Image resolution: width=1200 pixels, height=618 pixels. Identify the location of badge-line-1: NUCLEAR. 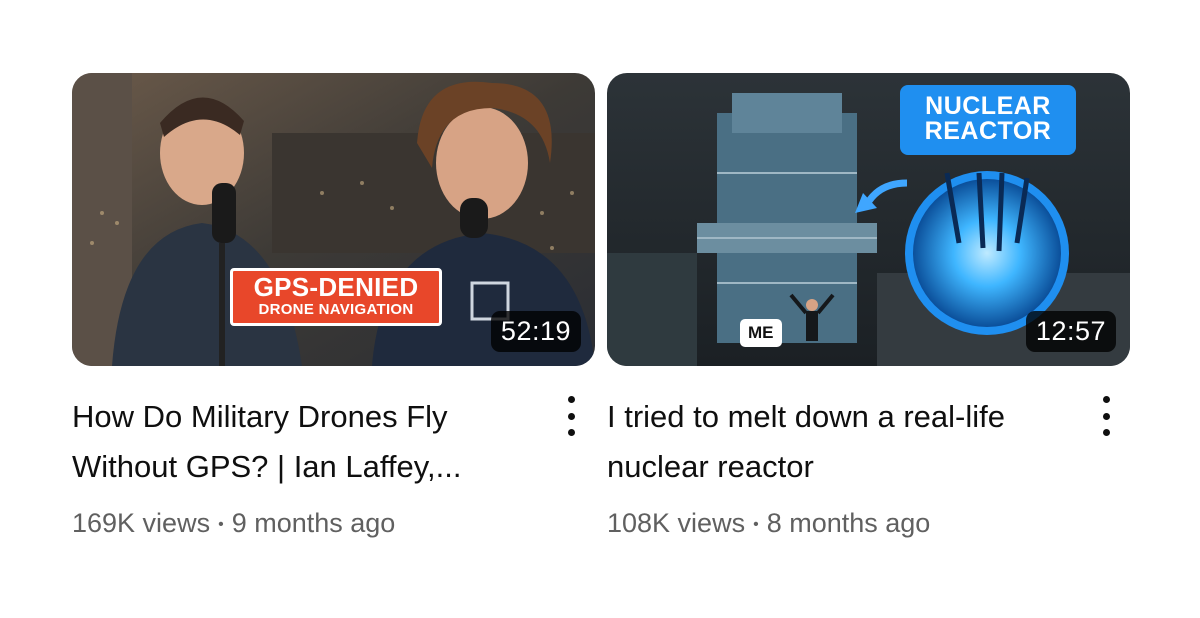
(988, 106).